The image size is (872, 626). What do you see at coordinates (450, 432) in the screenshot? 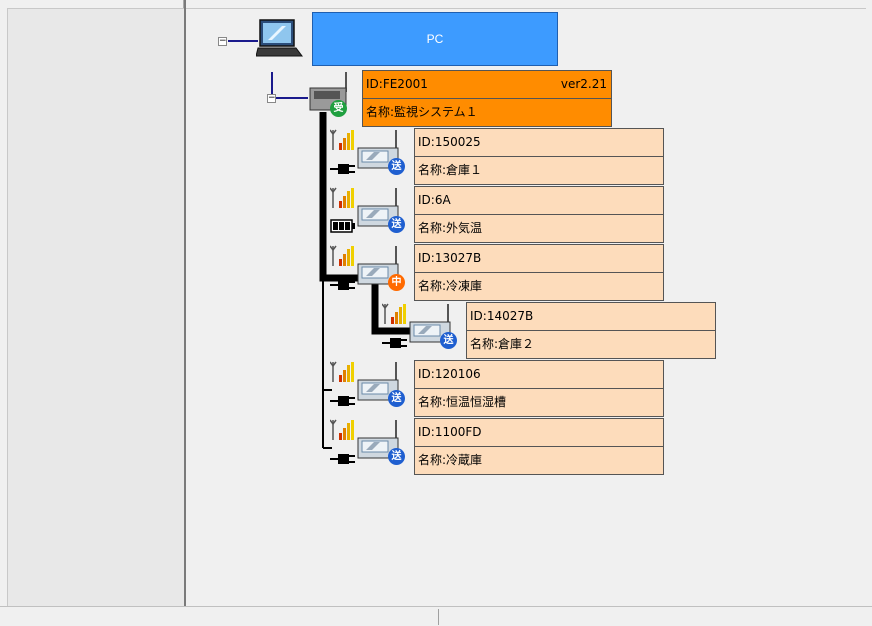
I see `device-id: ID:1100FD` at bounding box center [450, 432].